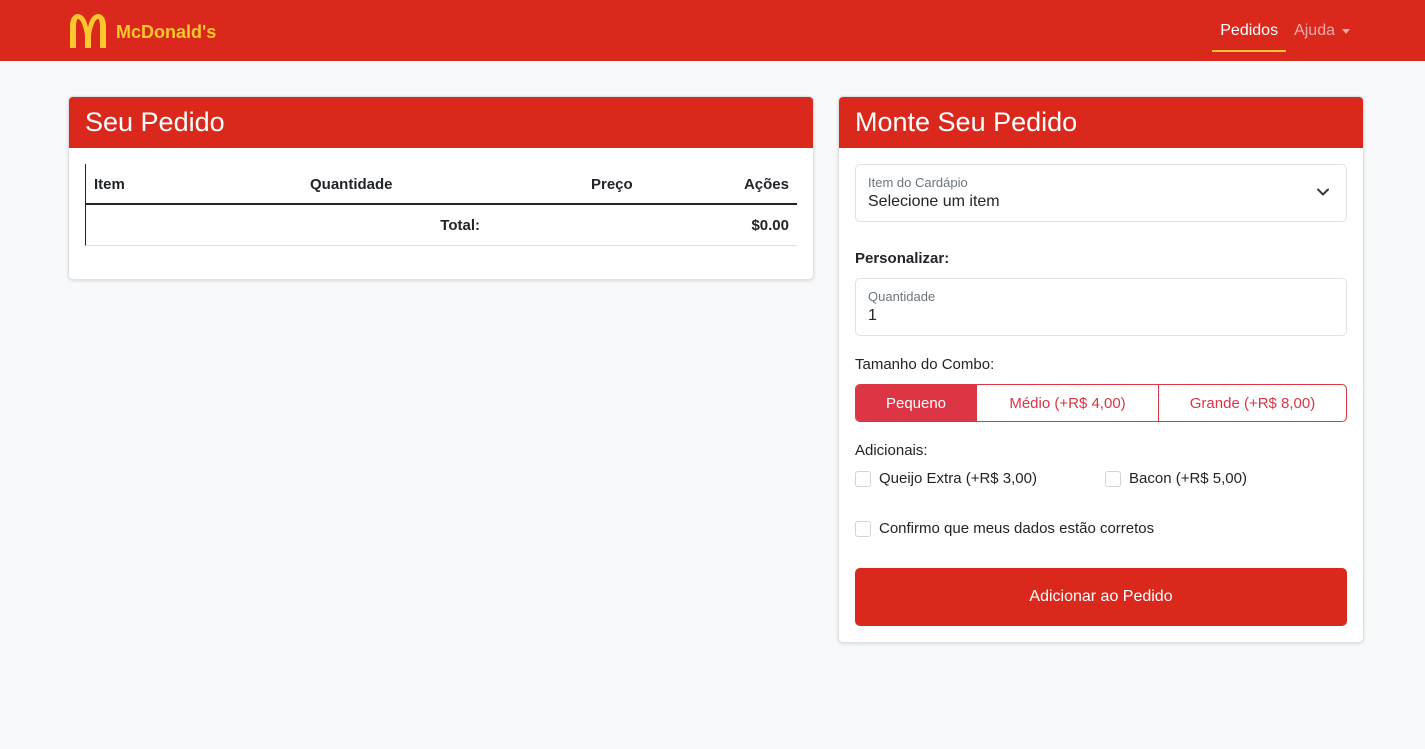  I want to click on nav-pedidos: Pedidos, so click(1249, 30).